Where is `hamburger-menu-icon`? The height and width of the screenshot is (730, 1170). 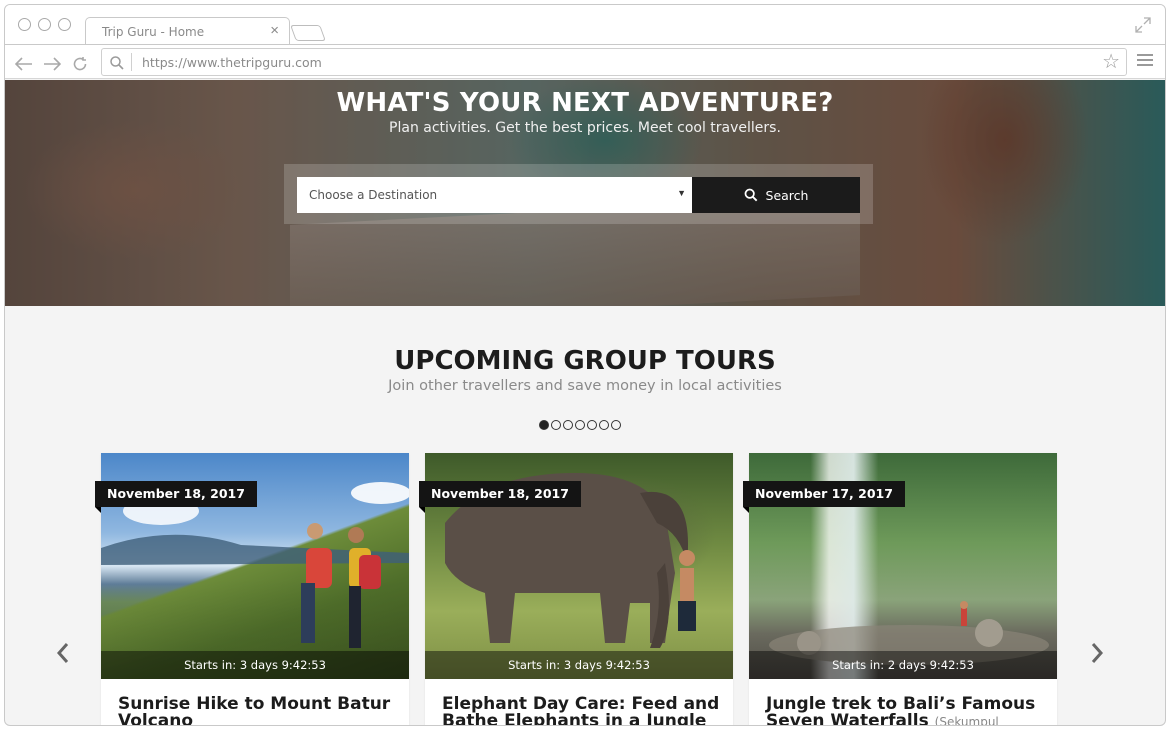
hamburger-menu-icon is located at coordinates (1145, 61).